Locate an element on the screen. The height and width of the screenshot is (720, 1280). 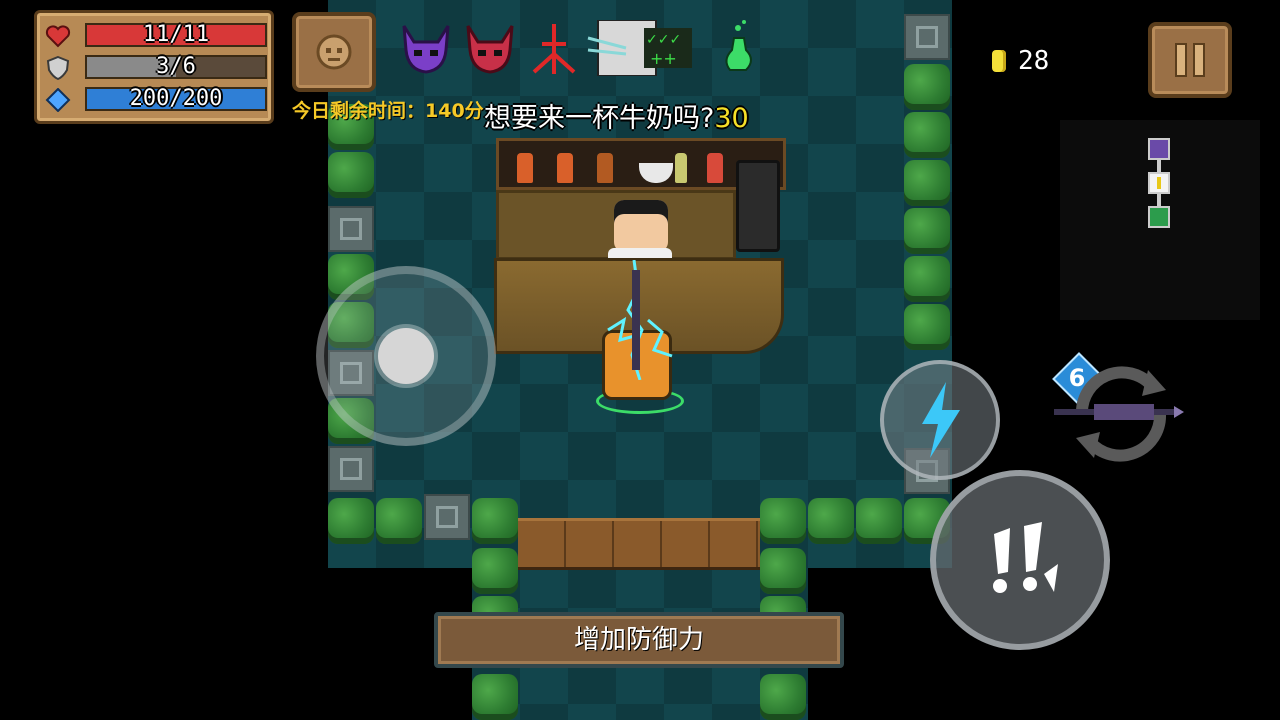
lightning-icon is located at coordinates (941, 420).